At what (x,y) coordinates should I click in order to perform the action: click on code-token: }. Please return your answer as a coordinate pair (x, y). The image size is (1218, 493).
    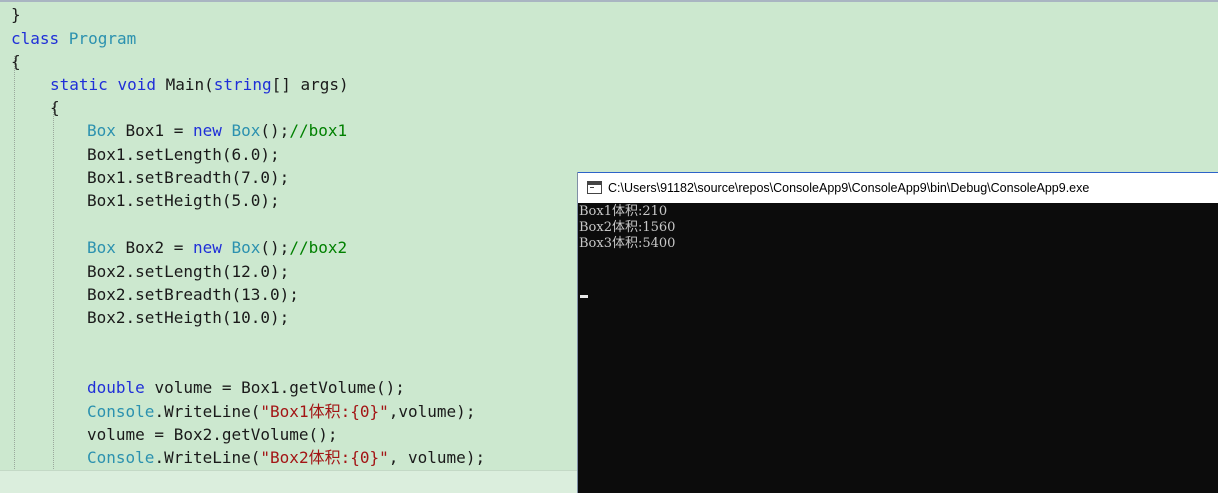
    Looking at the image, I should click on (16, 14).